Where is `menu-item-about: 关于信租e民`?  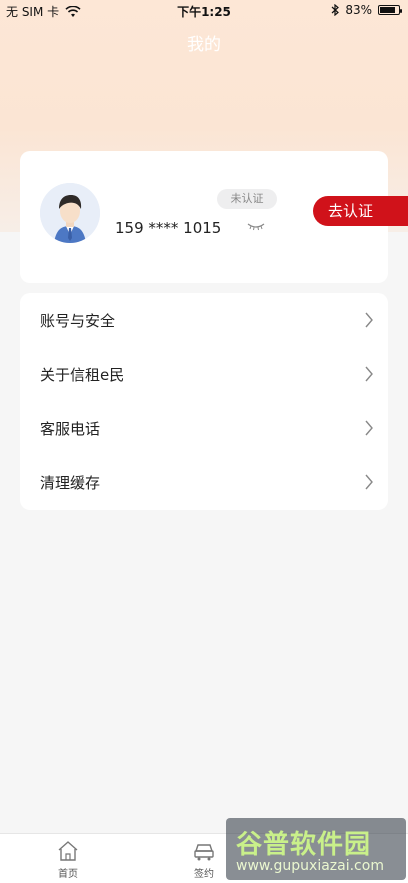 menu-item-about: 关于信租e民 is located at coordinates (204, 374).